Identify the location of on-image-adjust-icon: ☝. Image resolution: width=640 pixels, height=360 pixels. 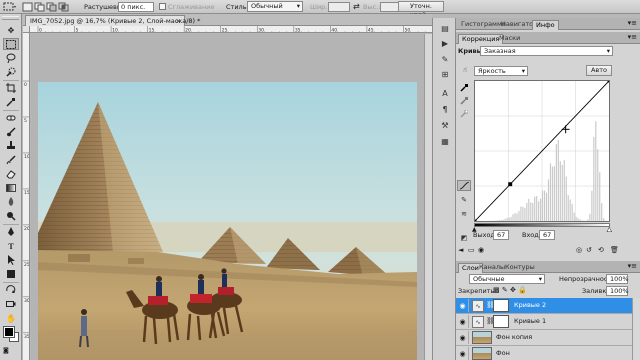
(465, 69).